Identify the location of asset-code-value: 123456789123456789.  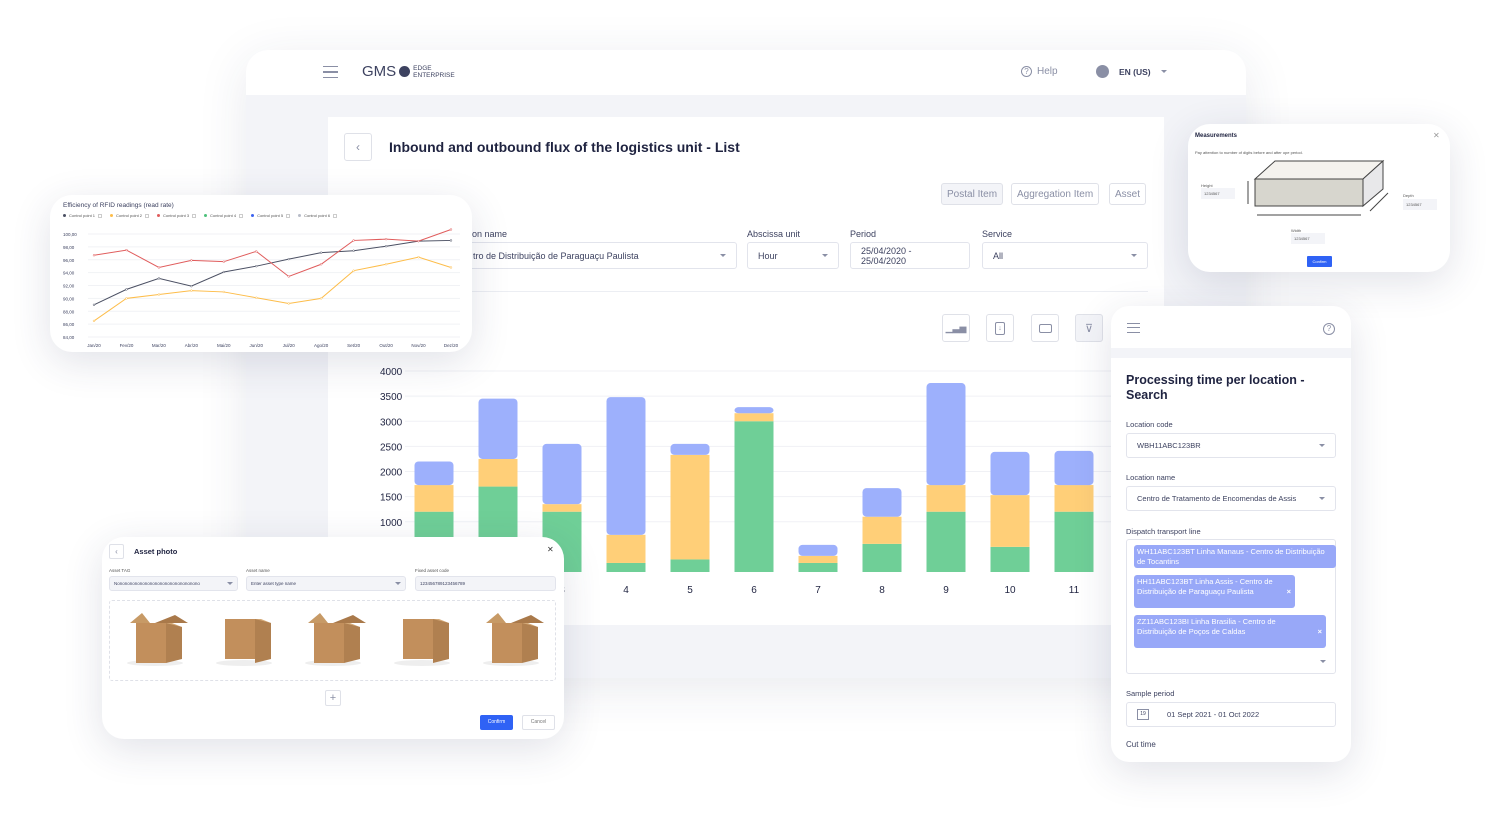
(443, 583).